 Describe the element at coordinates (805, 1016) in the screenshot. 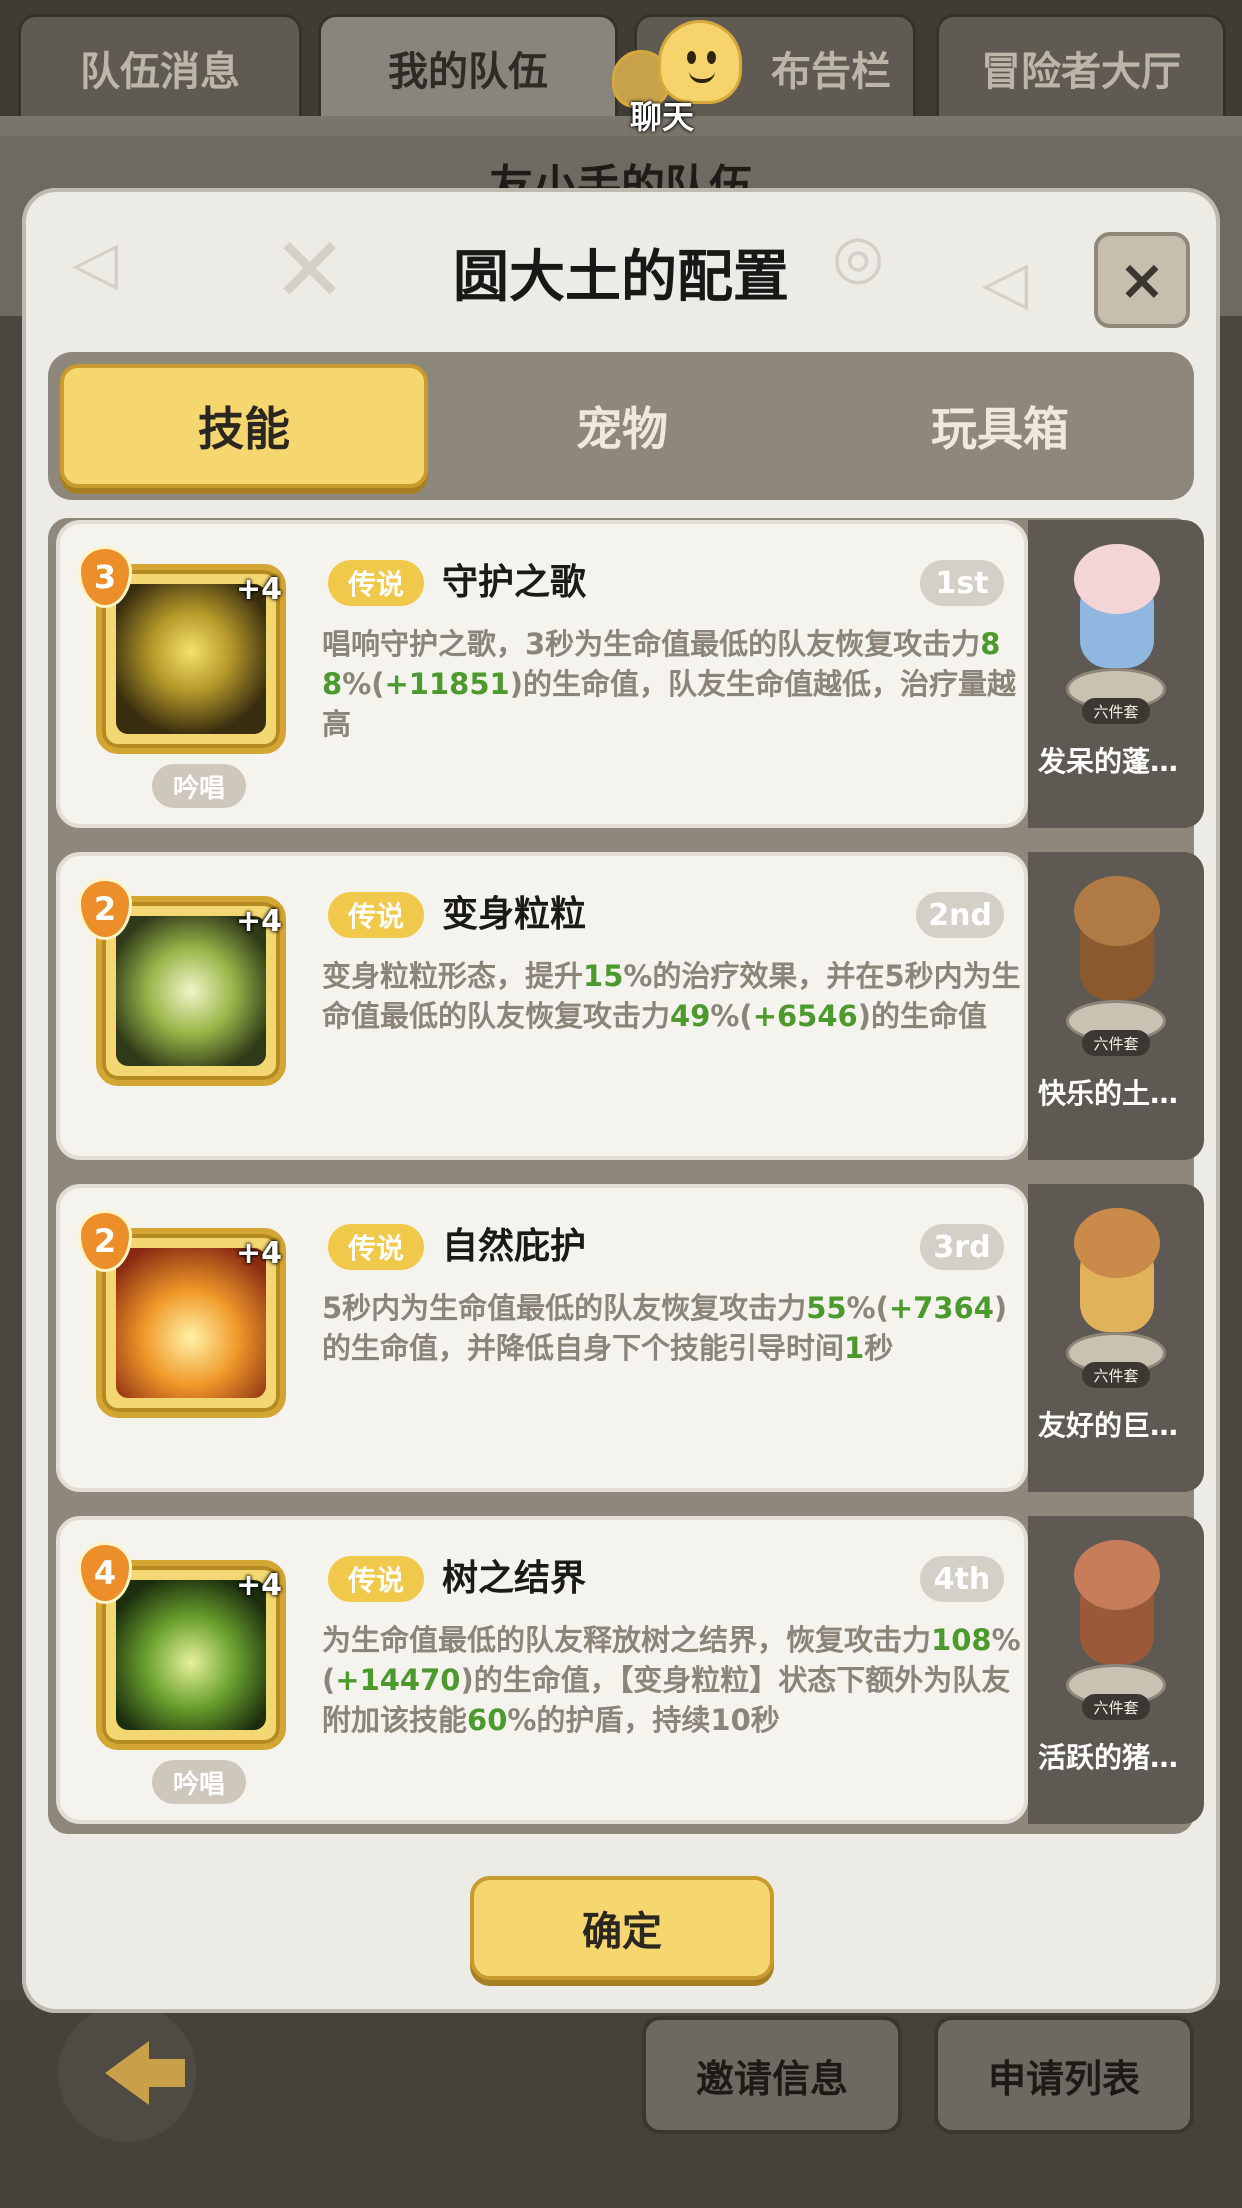

I see `skill-value: +6546` at that location.